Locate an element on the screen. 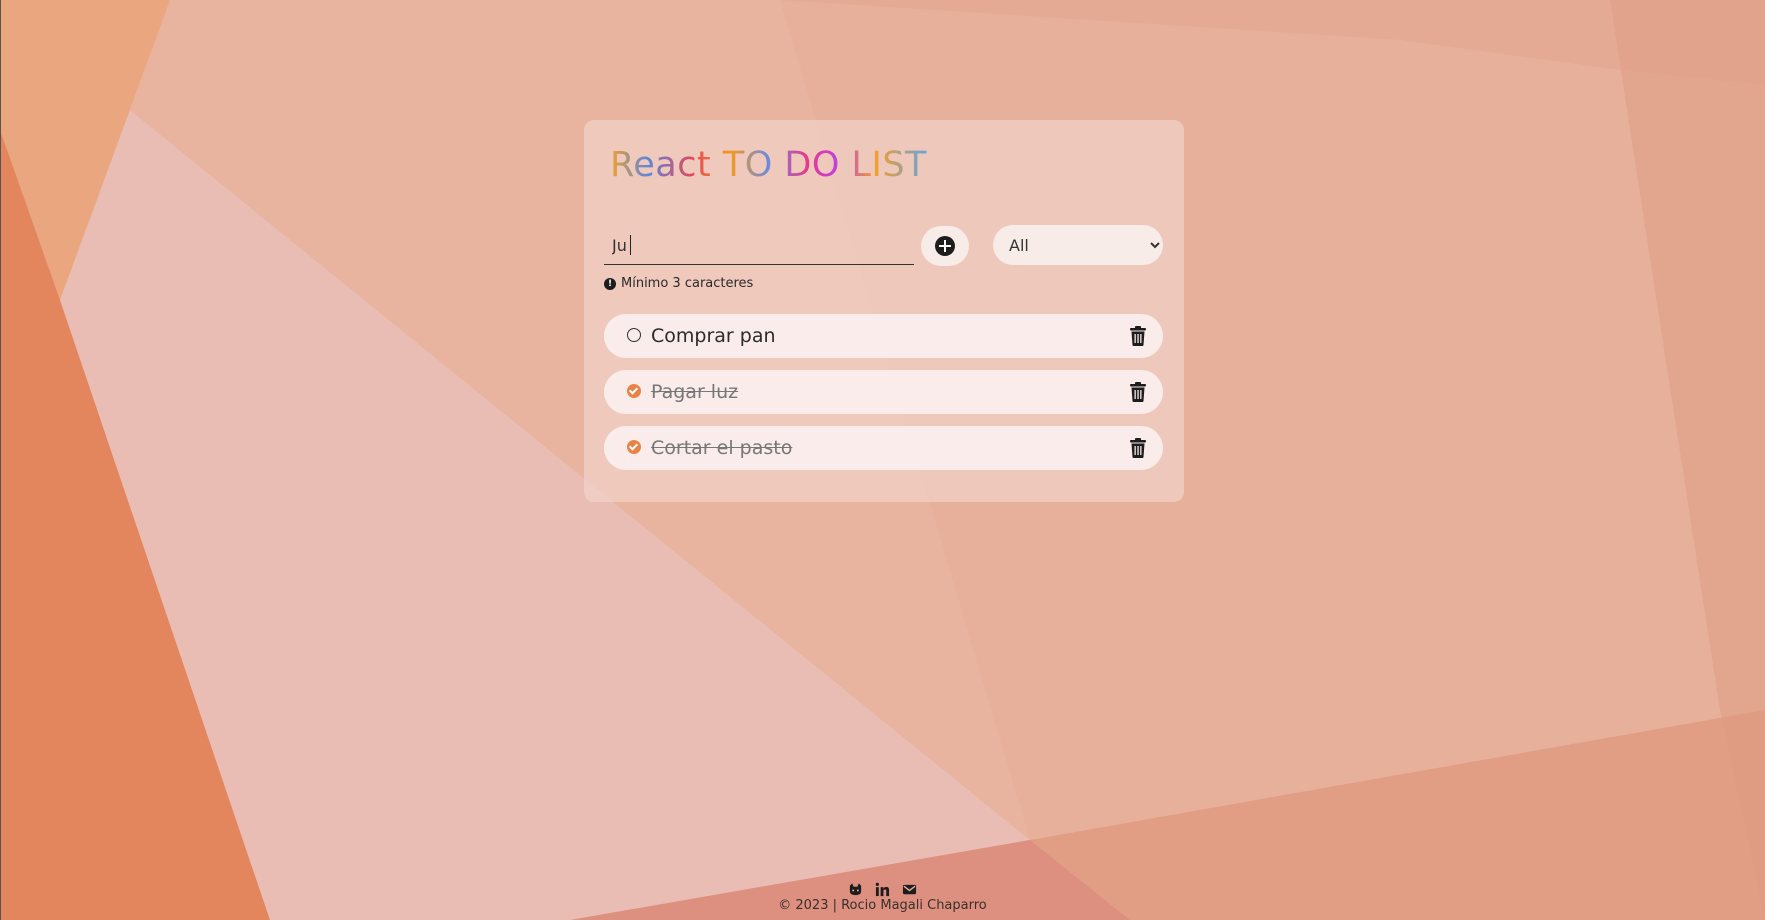  add-task-button is located at coordinates (945, 246).